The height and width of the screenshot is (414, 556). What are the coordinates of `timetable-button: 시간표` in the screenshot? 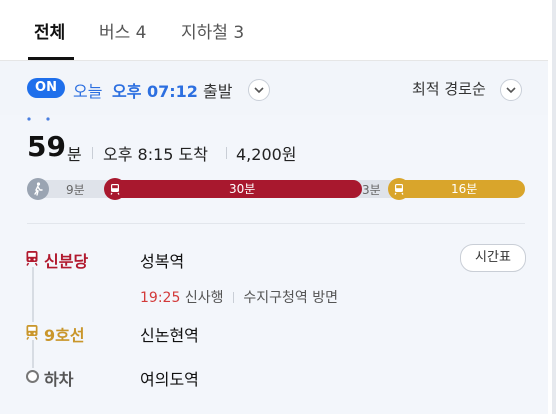 It's located at (493, 258).